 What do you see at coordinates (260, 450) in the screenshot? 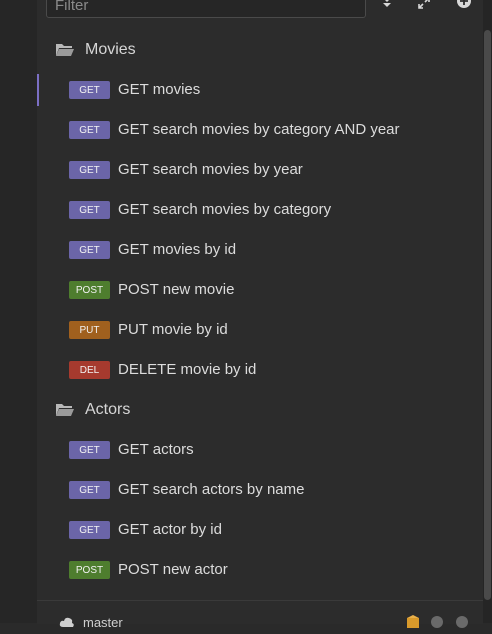
I see `request-item: GET GET actors` at bounding box center [260, 450].